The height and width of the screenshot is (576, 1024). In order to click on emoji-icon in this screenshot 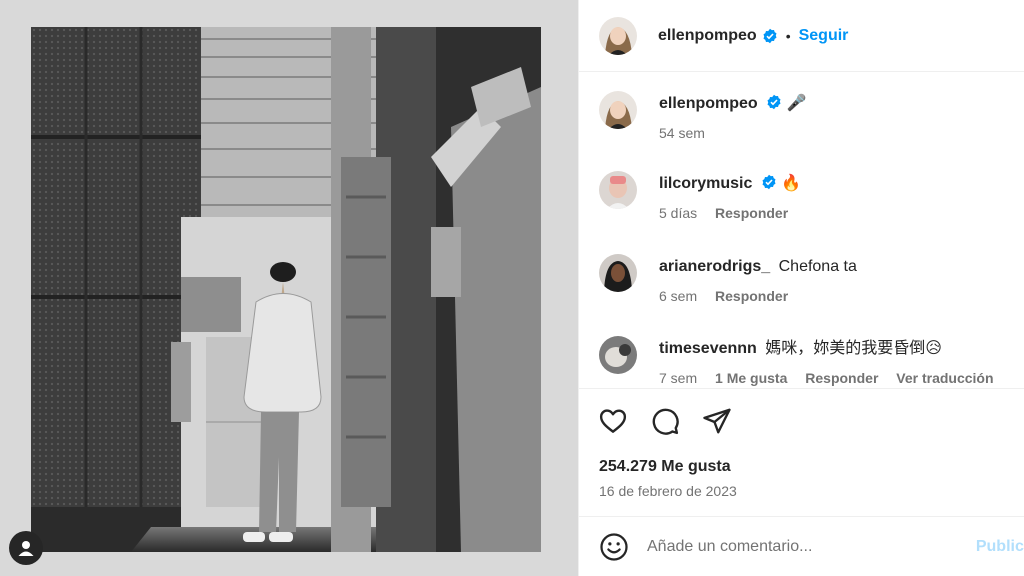, I will do `click(614, 547)`.